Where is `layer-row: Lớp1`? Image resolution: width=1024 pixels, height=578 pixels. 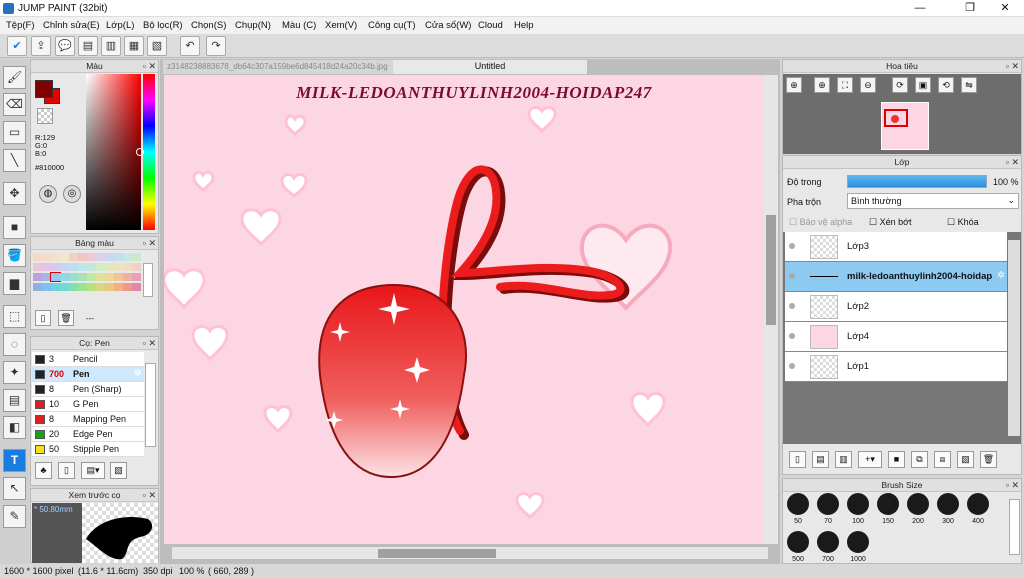 layer-row: Lớp1 is located at coordinates (896, 367).